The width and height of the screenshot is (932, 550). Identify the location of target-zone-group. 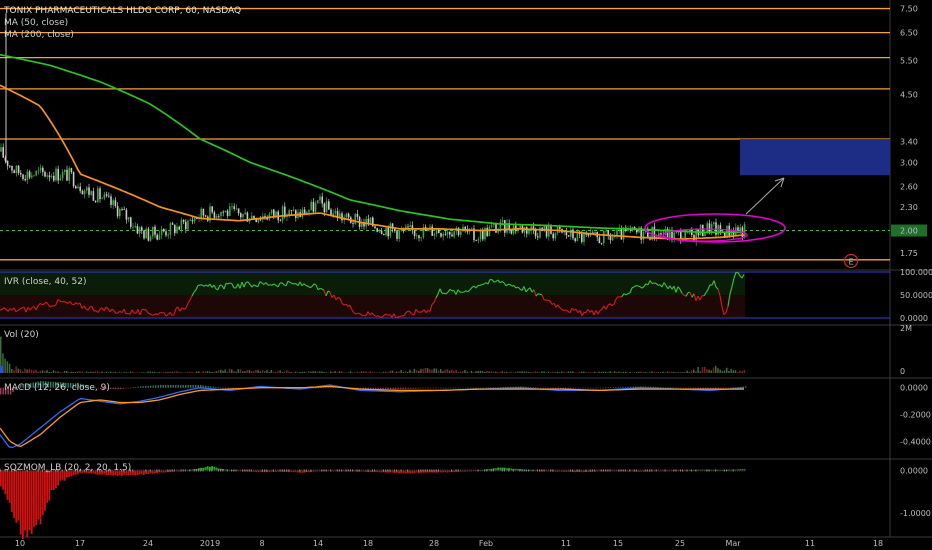
(815, 157).